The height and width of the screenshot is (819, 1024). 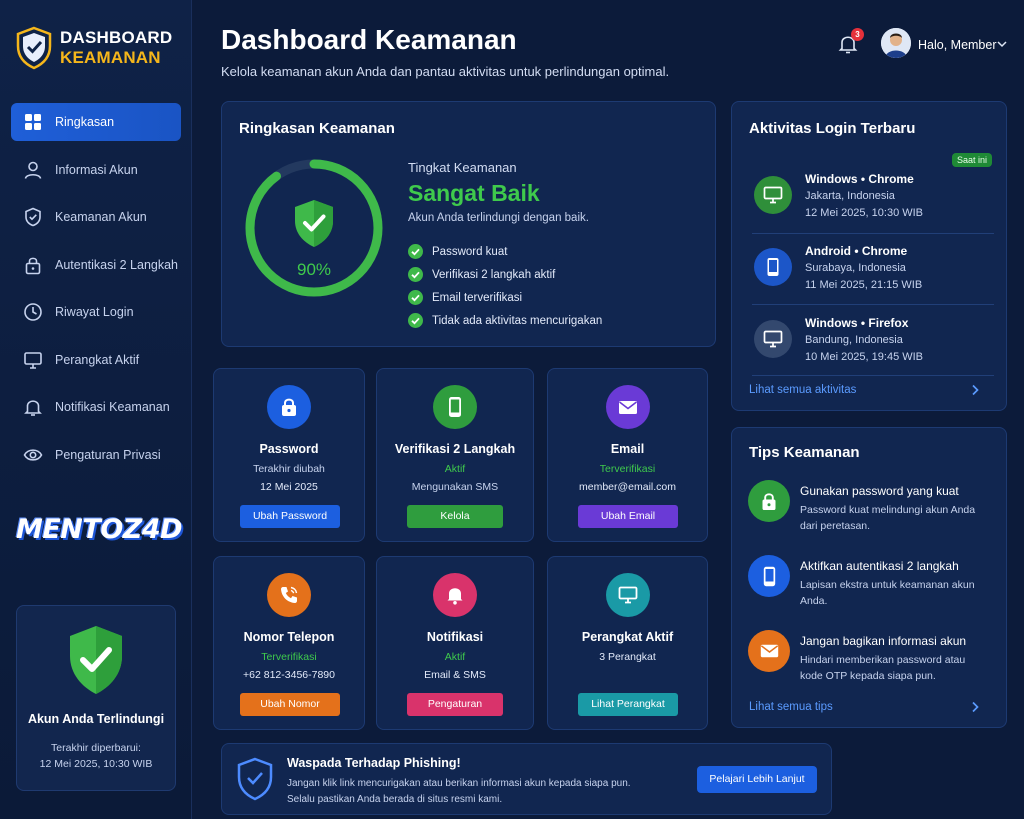 What do you see at coordinates (494, 274) in the screenshot?
I see `check-label: Verifikasi 2 langkah aktif` at bounding box center [494, 274].